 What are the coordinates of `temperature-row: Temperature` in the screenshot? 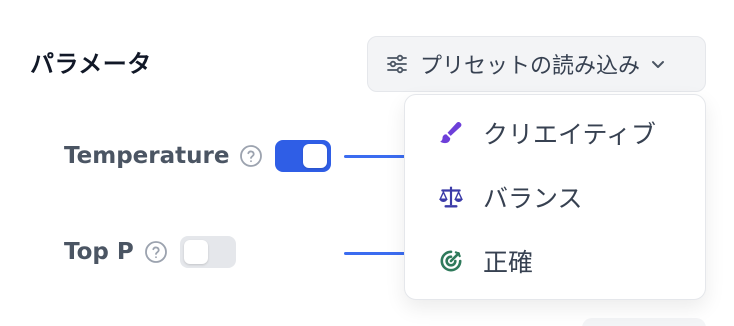 It's located at (198, 156).